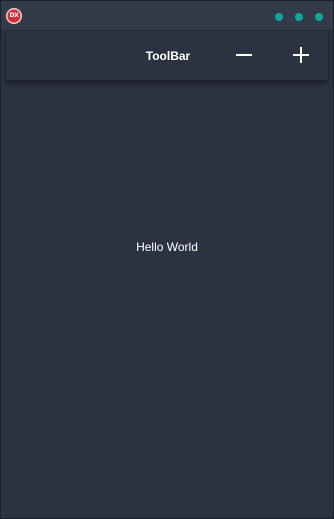  I want to click on toolbar-title: ToolBar, so click(168, 56).